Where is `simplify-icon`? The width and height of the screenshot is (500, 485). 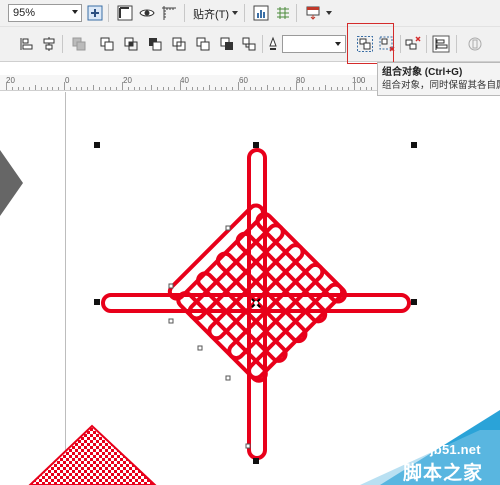
simplify-icon is located at coordinates (155, 44).